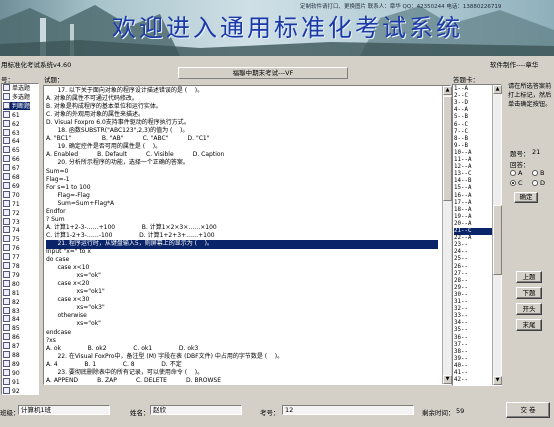  I want to click on answer-item: 11--A, so click(462, 160).